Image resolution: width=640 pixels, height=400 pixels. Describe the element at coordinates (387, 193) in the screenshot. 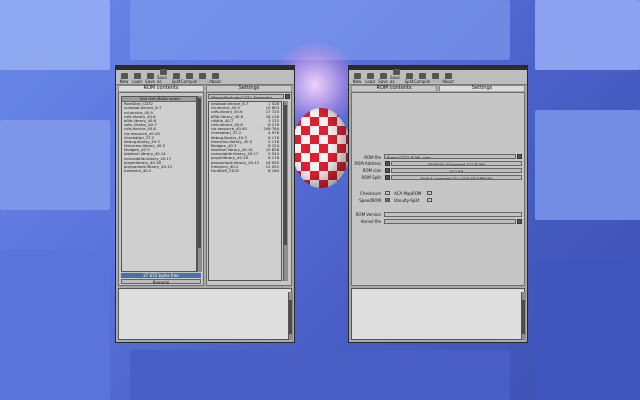

I see `checksum-checkbox` at that location.